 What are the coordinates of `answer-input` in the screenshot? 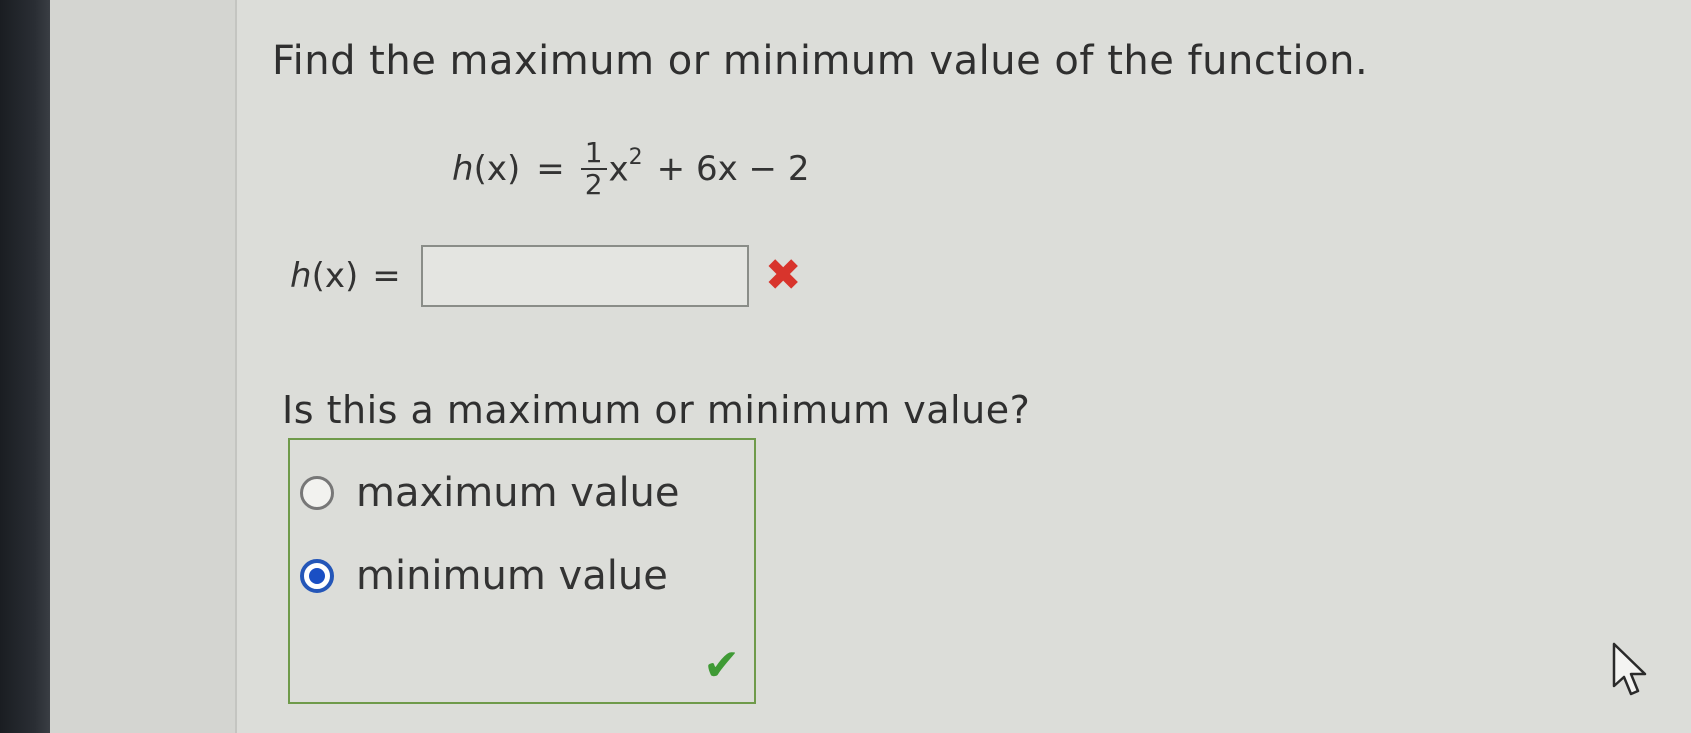 It's located at (584, 276).